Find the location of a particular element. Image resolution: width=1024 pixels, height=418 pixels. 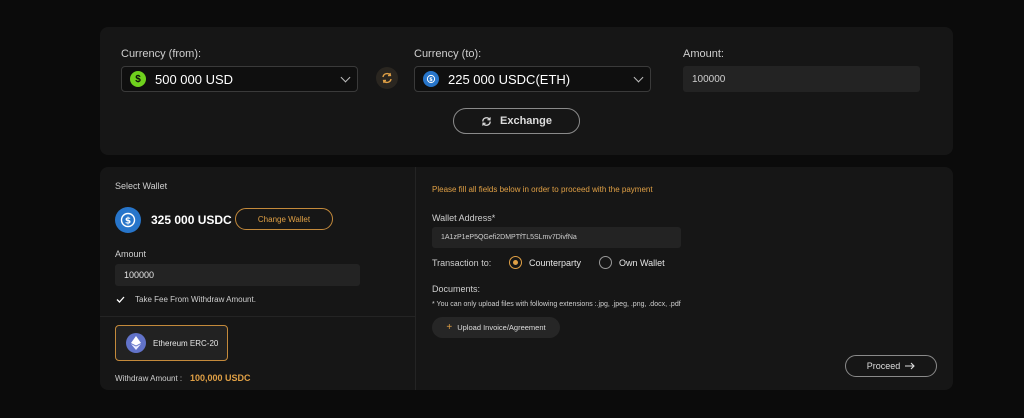

ethereum-icon is located at coordinates (136, 343).